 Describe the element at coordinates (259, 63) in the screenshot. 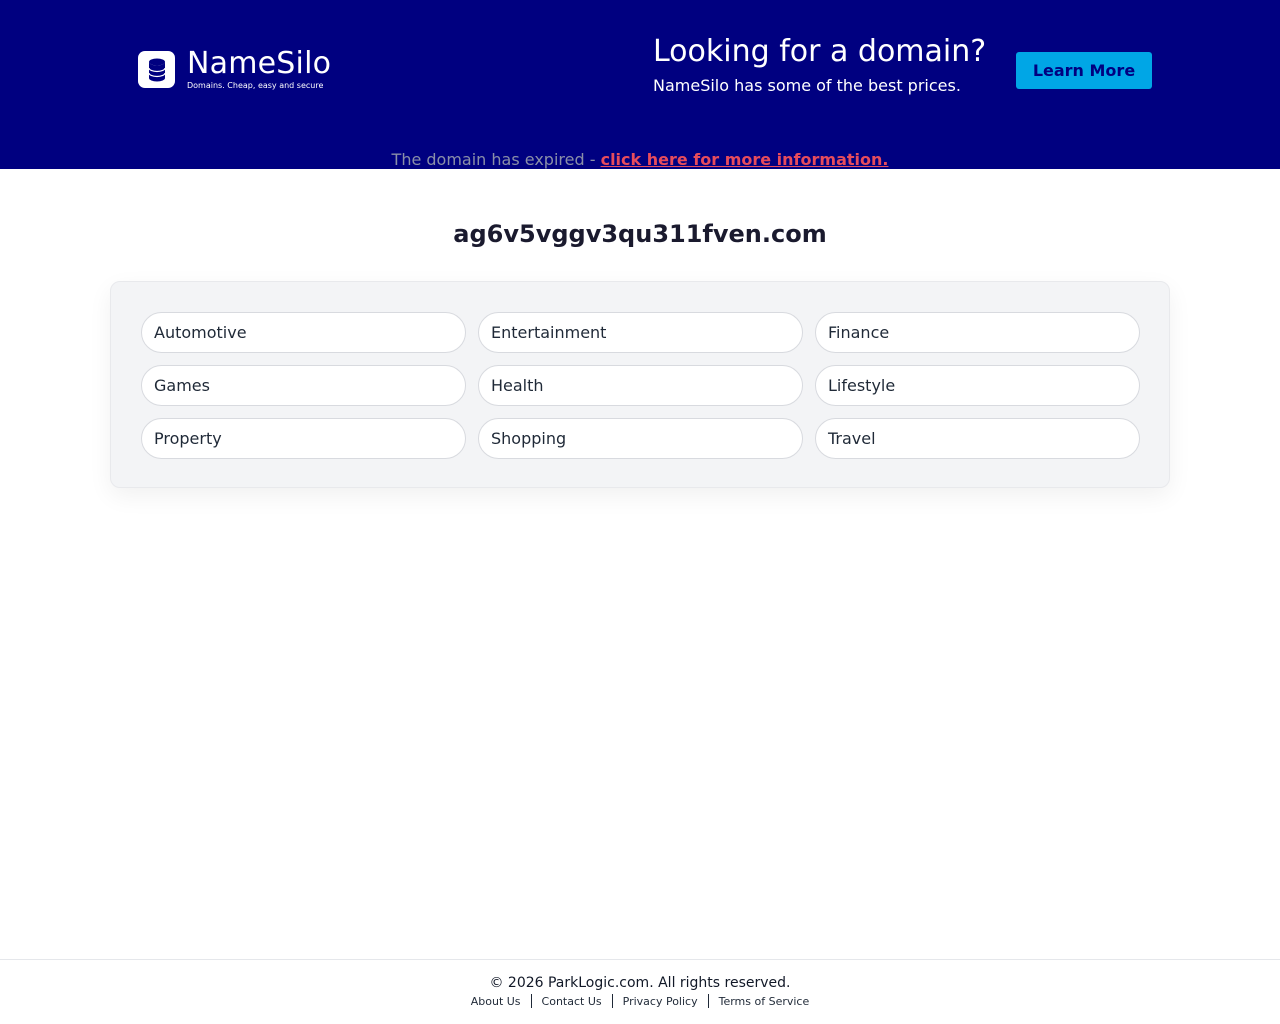

I see `logo-name: NameSilo` at that location.